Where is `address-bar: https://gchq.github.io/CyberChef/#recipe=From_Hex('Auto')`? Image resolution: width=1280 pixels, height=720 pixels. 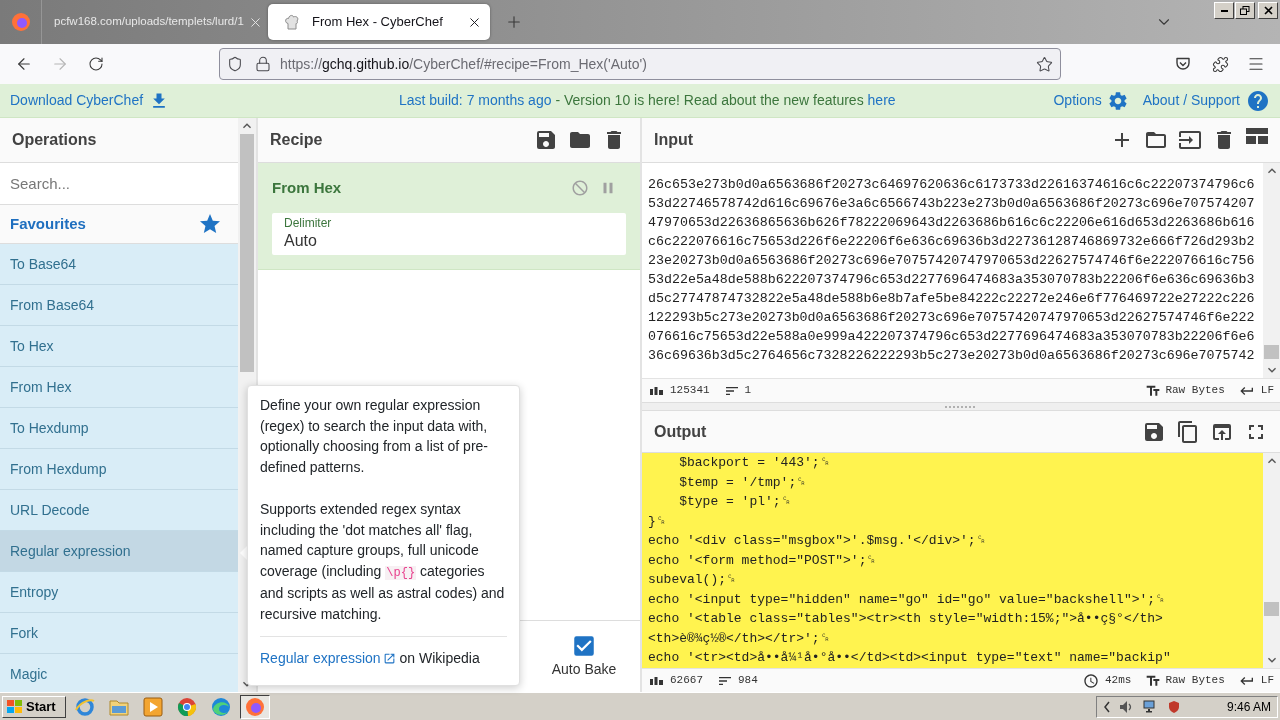 address-bar: https://gchq.github.io/CyberChef/#recipe=From_Hex('Auto') is located at coordinates (640, 64).